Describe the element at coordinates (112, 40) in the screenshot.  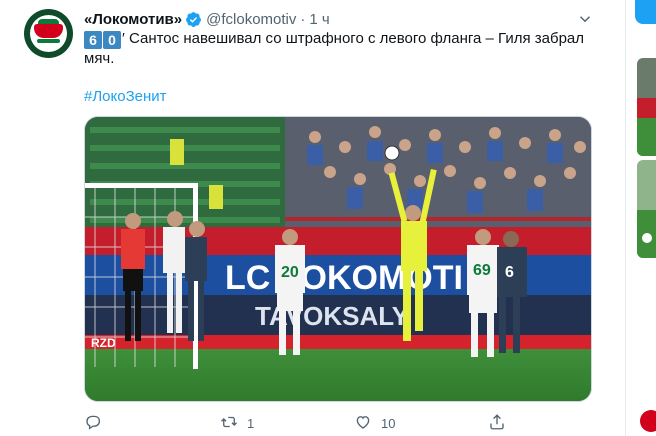
I see `keycap-digit: 0` at that location.